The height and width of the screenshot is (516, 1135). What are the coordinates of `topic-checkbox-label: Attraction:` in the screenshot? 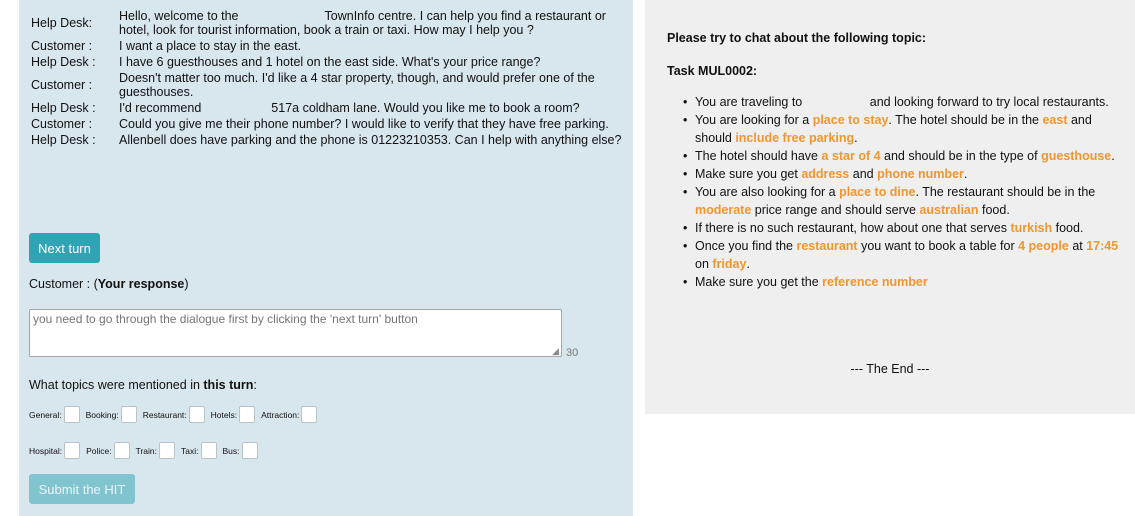 It's located at (280, 414).